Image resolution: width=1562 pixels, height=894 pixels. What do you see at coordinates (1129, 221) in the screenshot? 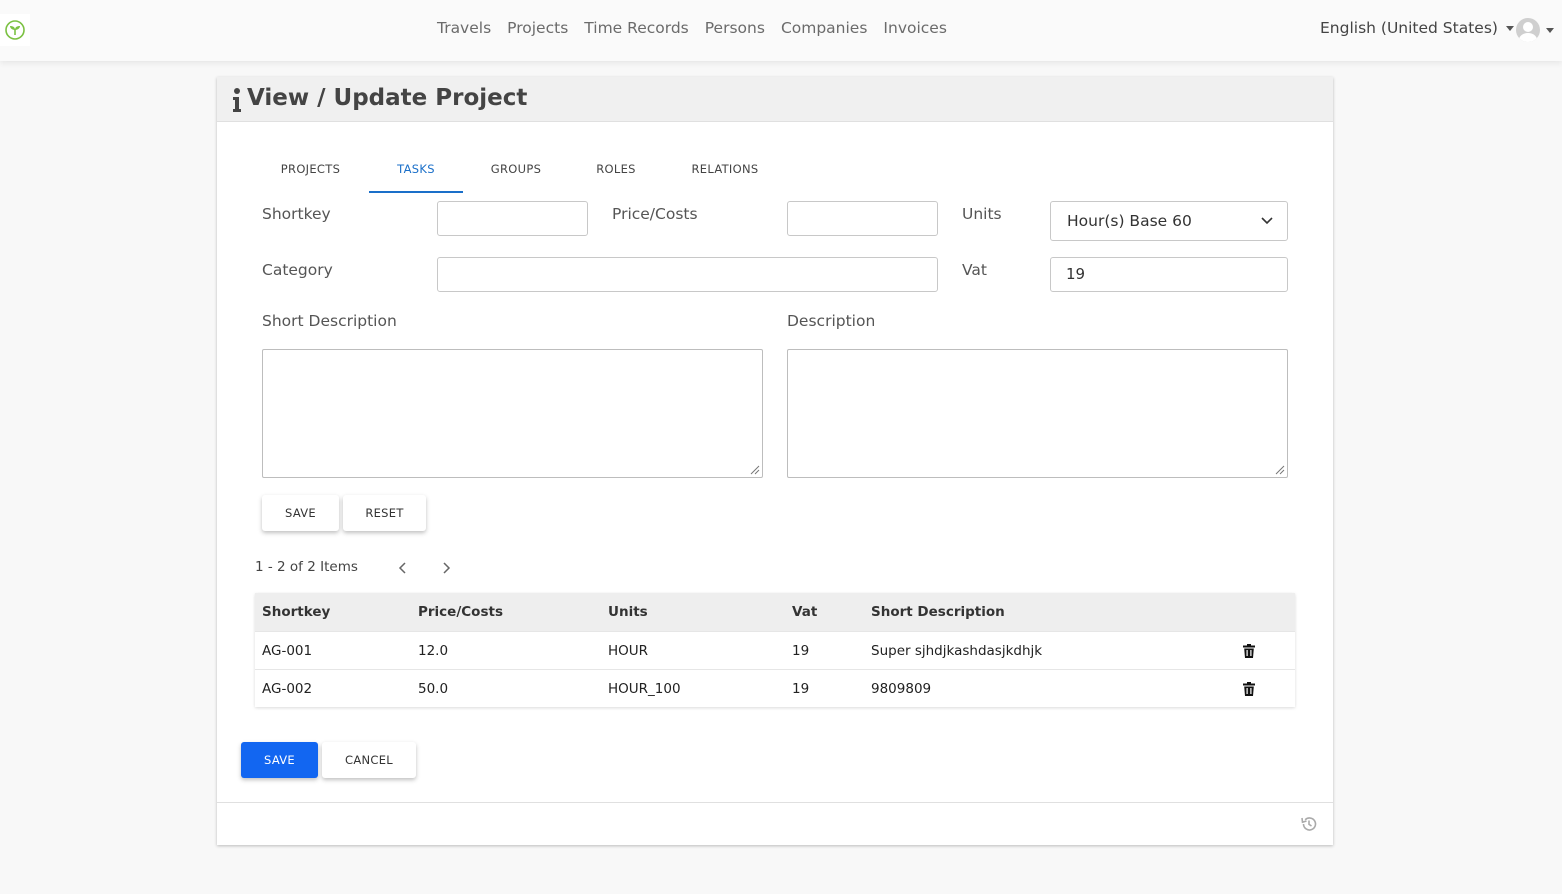
I see `units-select-value: Hour(s) Base 60` at bounding box center [1129, 221].